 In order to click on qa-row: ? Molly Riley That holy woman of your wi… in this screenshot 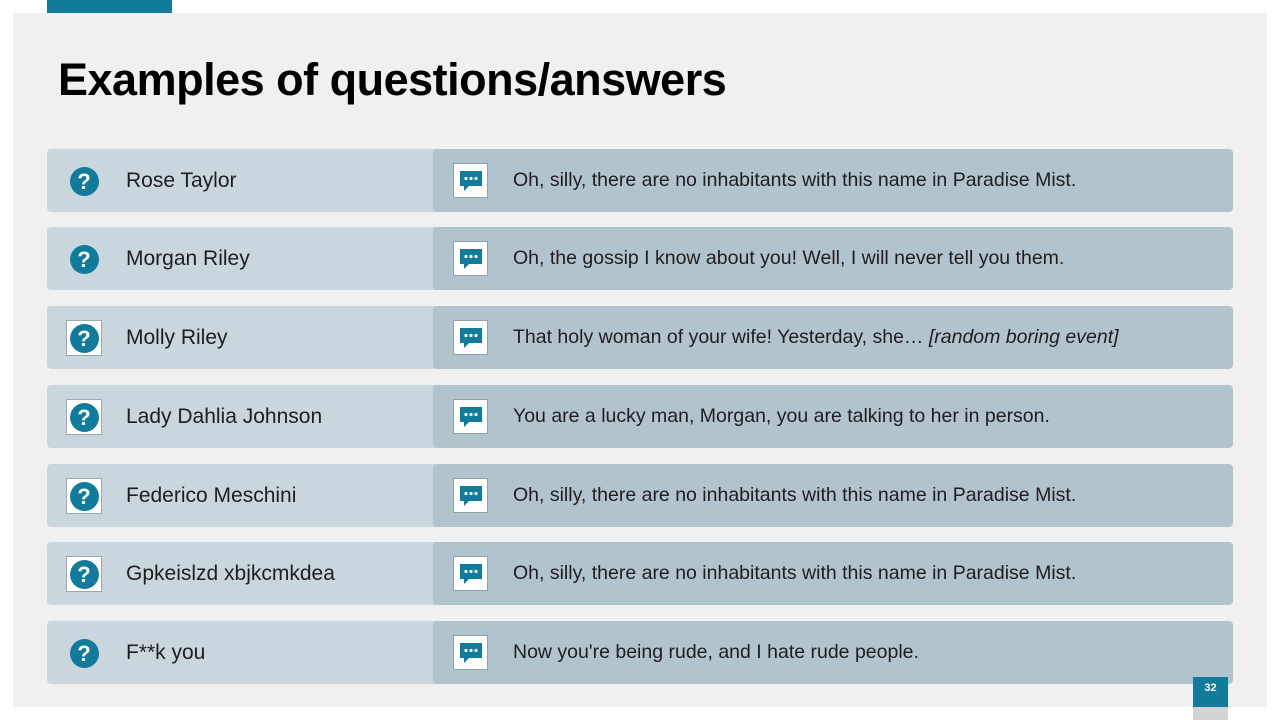, I will do `click(640, 337)`.